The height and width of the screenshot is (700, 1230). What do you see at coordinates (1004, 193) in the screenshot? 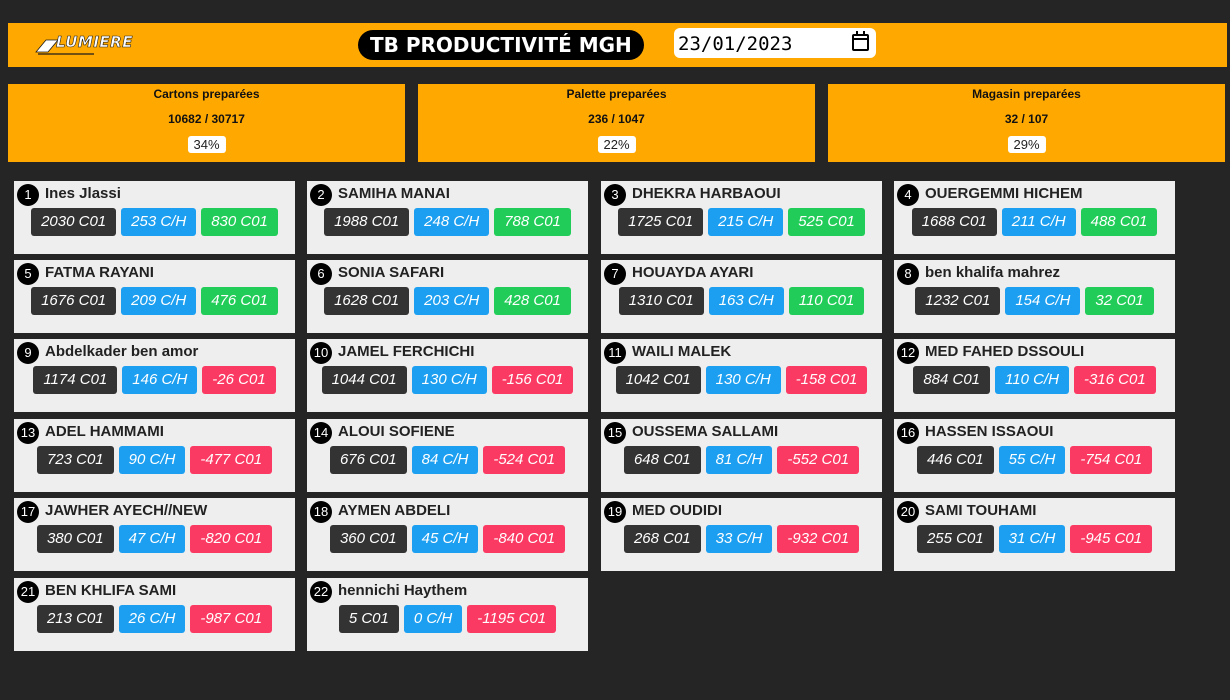
I see `worker-name: OUERGEMMI HICHEM` at bounding box center [1004, 193].